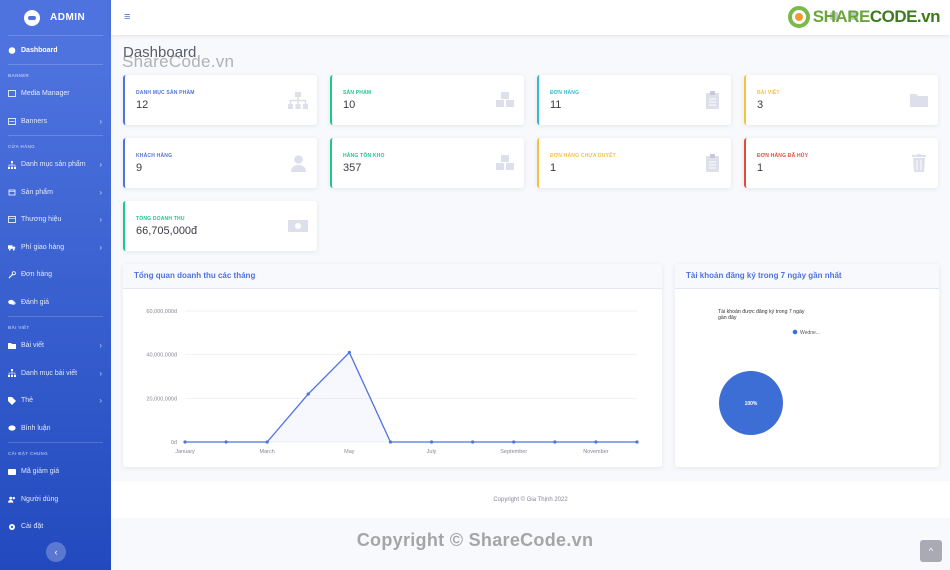 The height and width of the screenshot is (570, 950). Describe the element at coordinates (37, 192) in the screenshot. I see `sidebar-item-label: Sản phẩm` at that location.